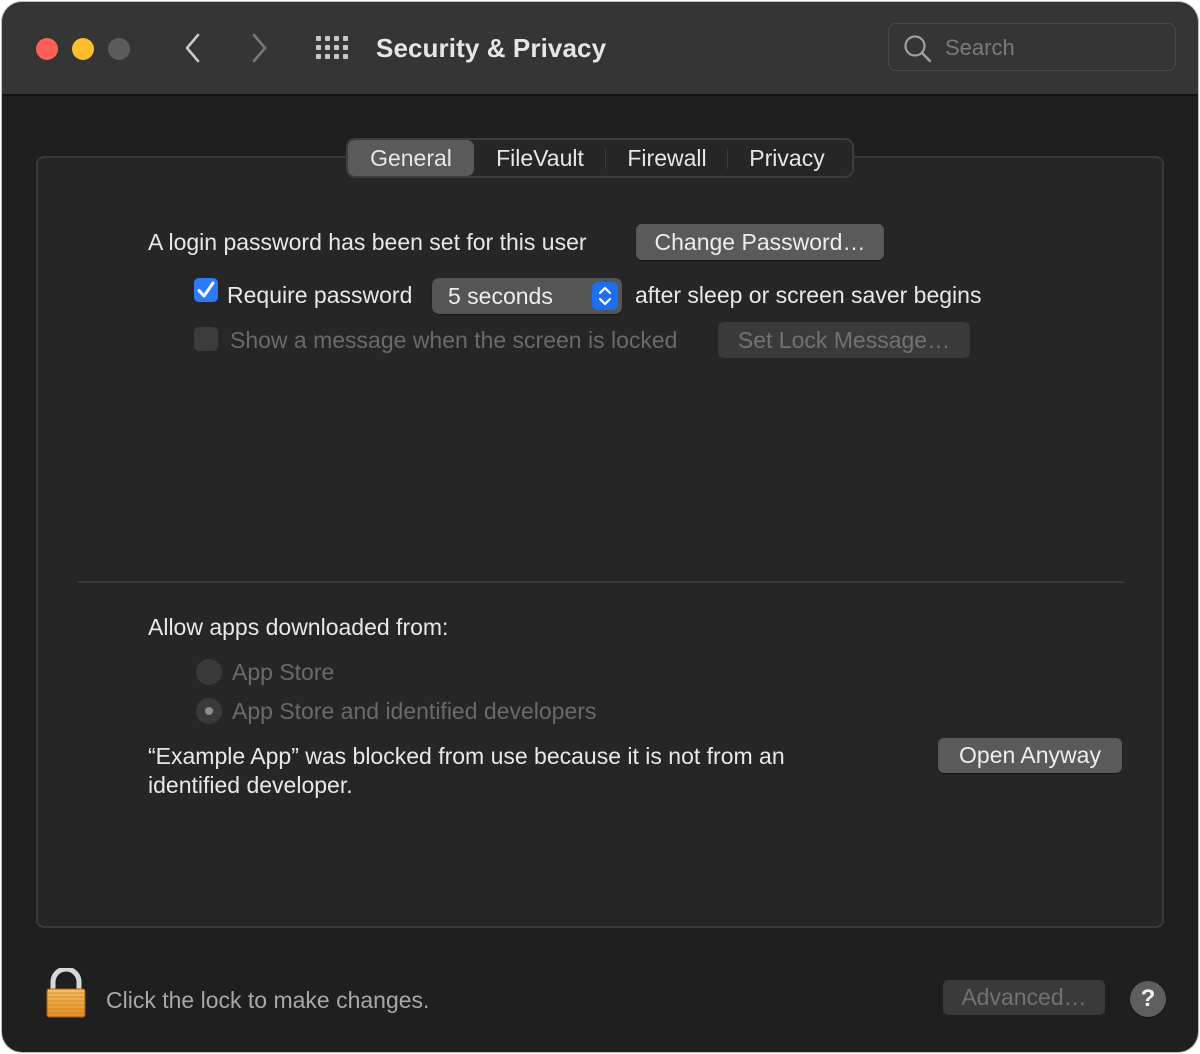 Image resolution: width=1200 pixels, height=1054 pixels. What do you see at coordinates (83, 49) in the screenshot?
I see `minimize-button` at bounding box center [83, 49].